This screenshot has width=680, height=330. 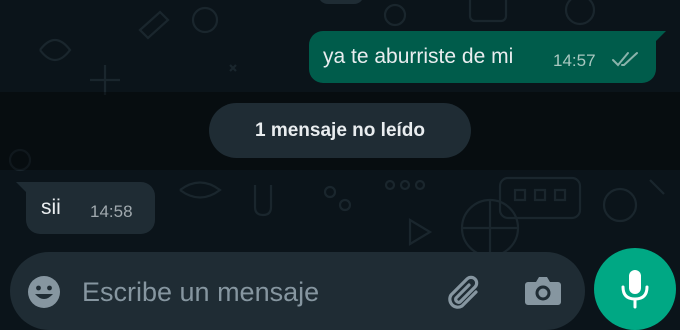 What do you see at coordinates (418, 56) in the screenshot?
I see `outgoing-message-text: ya te aburriste de mi` at bounding box center [418, 56].